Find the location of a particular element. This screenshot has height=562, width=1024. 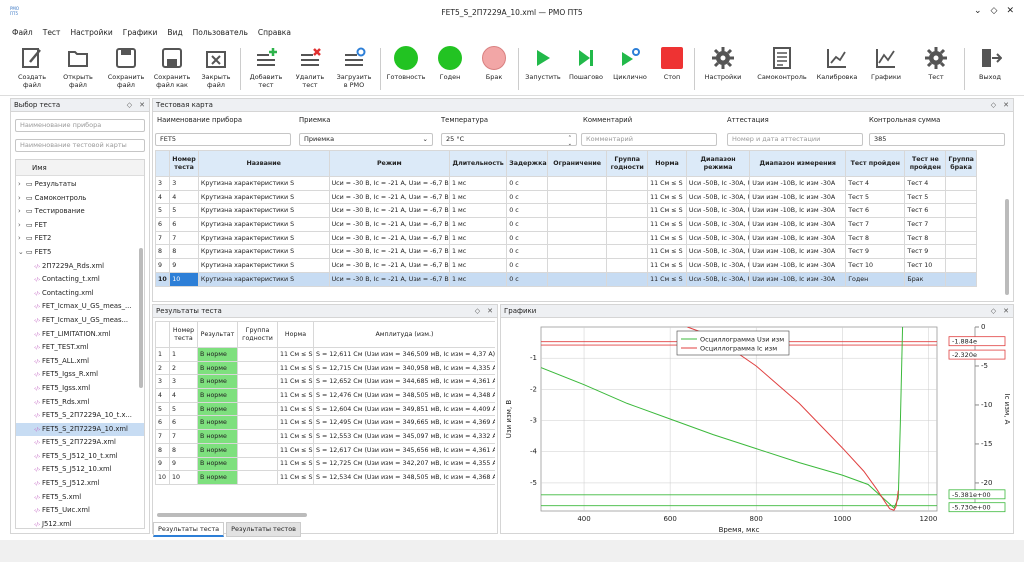

device-field: FET5 is located at coordinates (223, 139).